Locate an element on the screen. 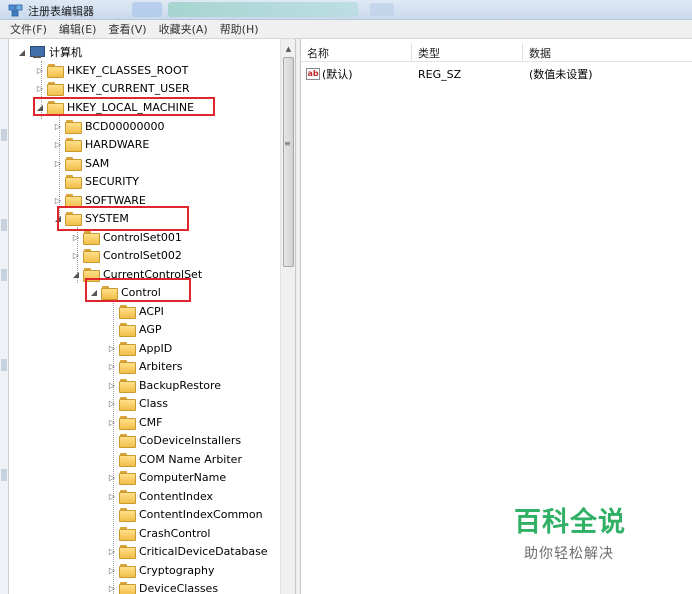 This screenshot has height=594, width=692. tree-item-appid: ▷ AppID is located at coordinates (139, 348).